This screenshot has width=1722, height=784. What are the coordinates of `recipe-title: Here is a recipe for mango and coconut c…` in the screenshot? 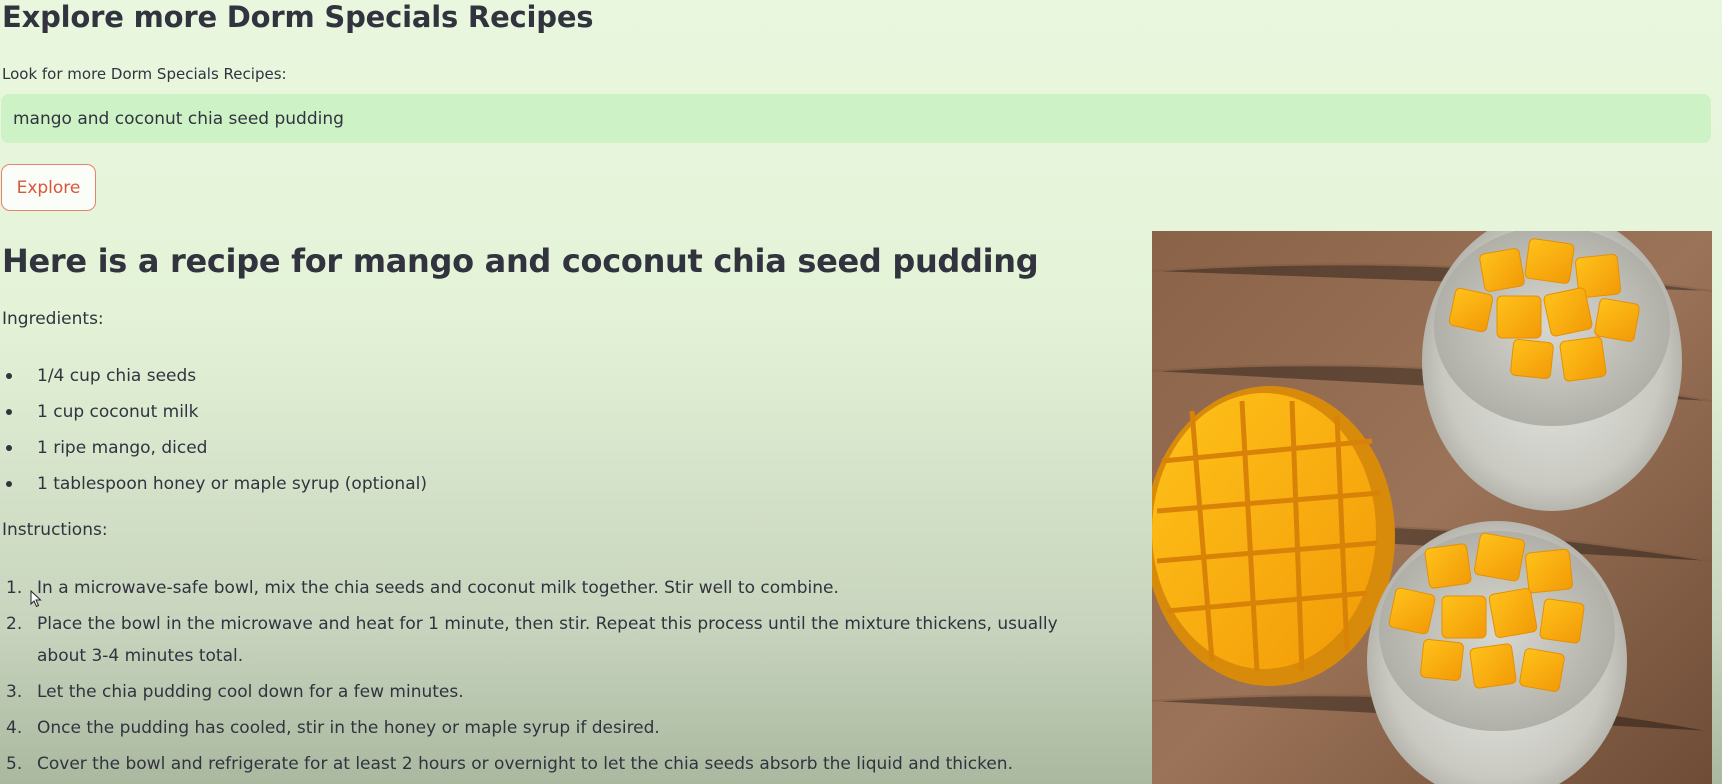 It's located at (520, 261).